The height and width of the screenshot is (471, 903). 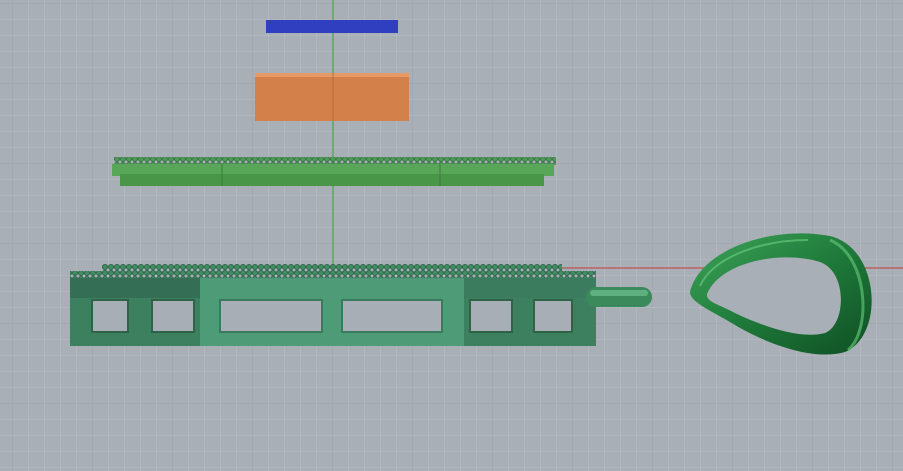 What do you see at coordinates (619, 297) in the screenshot?
I see `green-pin` at bounding box center [619, 297].